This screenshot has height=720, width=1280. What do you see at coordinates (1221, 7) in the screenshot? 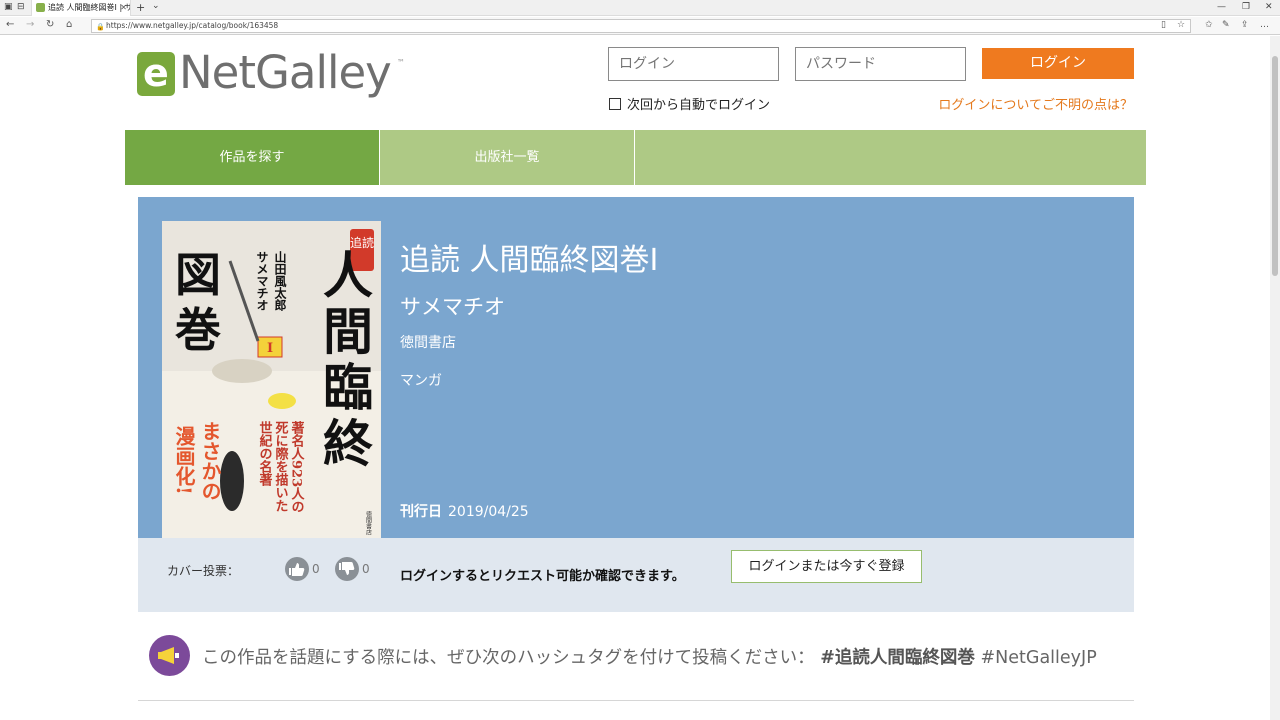
I see `minimize-icon: —` at bounding box center [1221, 7].